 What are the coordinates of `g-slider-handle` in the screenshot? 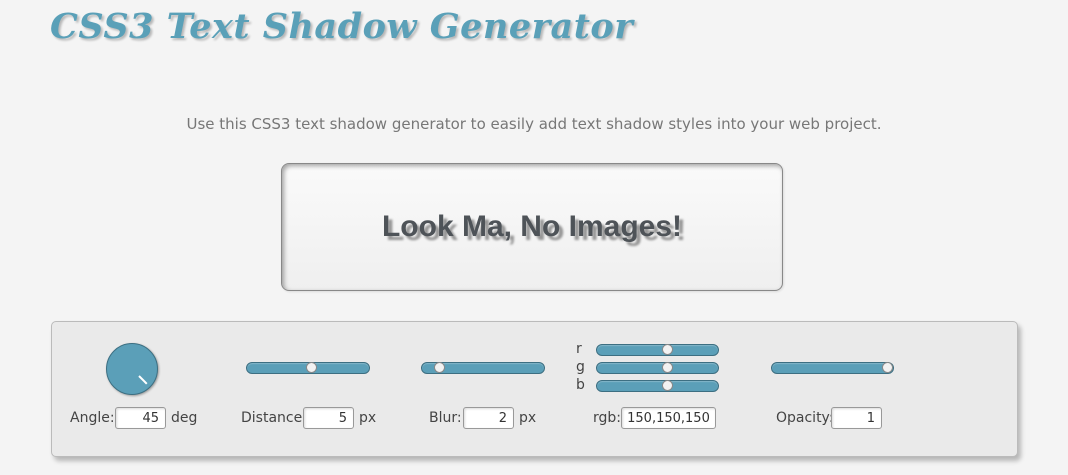 It's located at (668, 367).